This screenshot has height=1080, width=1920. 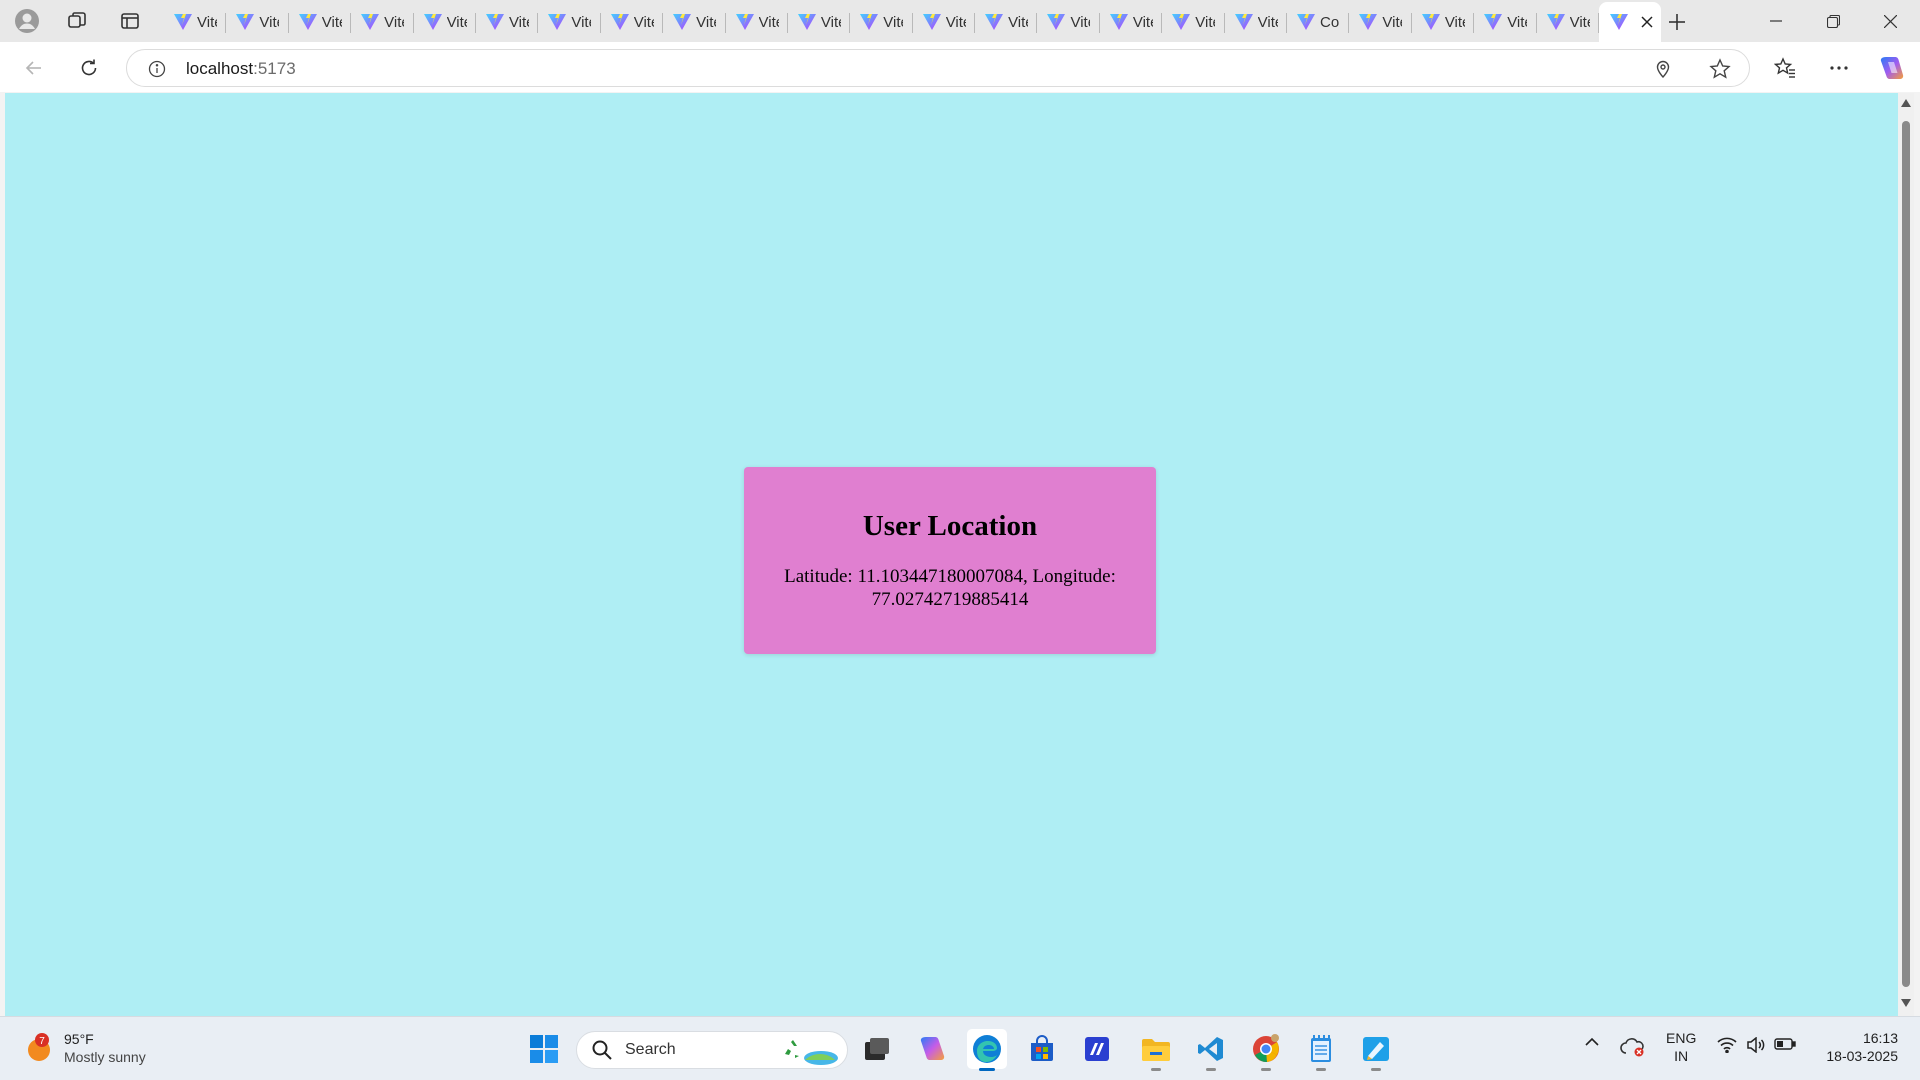 What do you see at coordinates (1629, 22) in the screenshot?
I see `browser-tab-active` at bounding box center [1629, 22].